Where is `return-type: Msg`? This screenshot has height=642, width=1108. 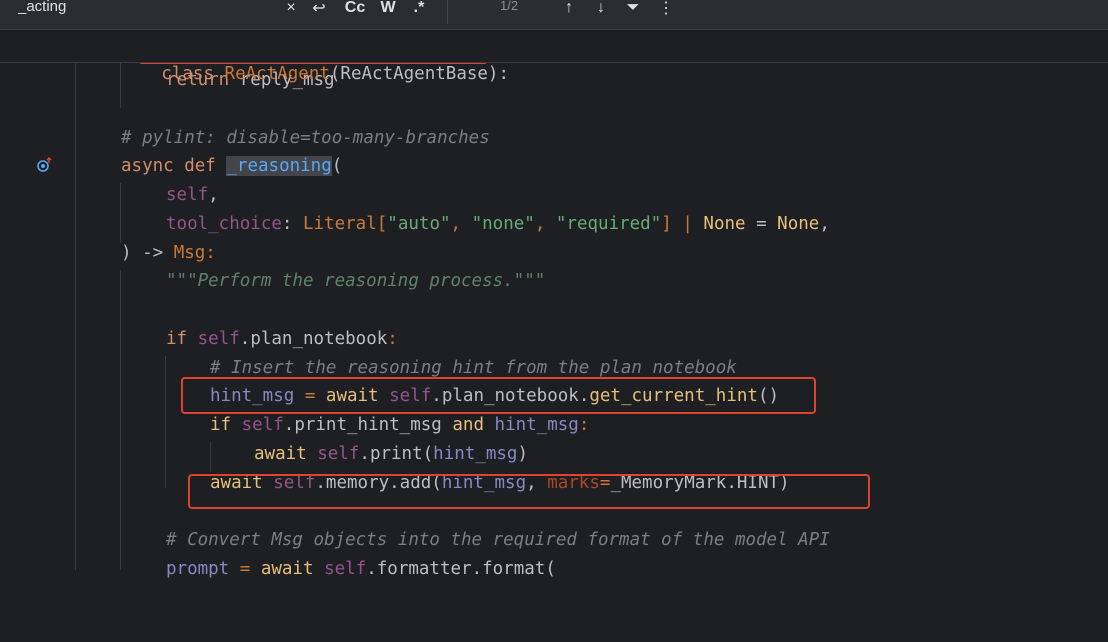
return-type: Msg is located at coordinates (189, 253).